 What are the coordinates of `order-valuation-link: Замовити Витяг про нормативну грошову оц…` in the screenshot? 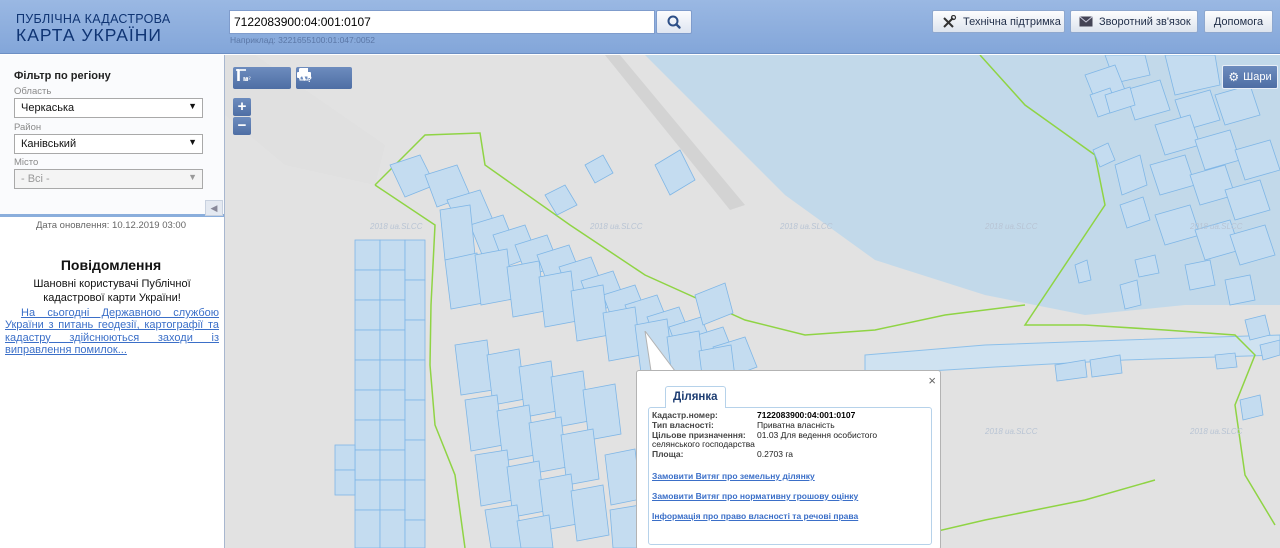 It's located at (755, 496).